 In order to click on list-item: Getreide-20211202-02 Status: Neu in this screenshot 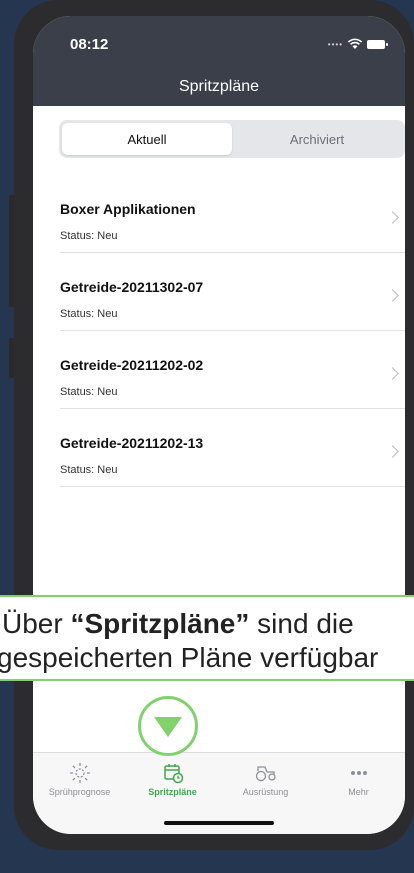, I will do `click(219, 370)`.